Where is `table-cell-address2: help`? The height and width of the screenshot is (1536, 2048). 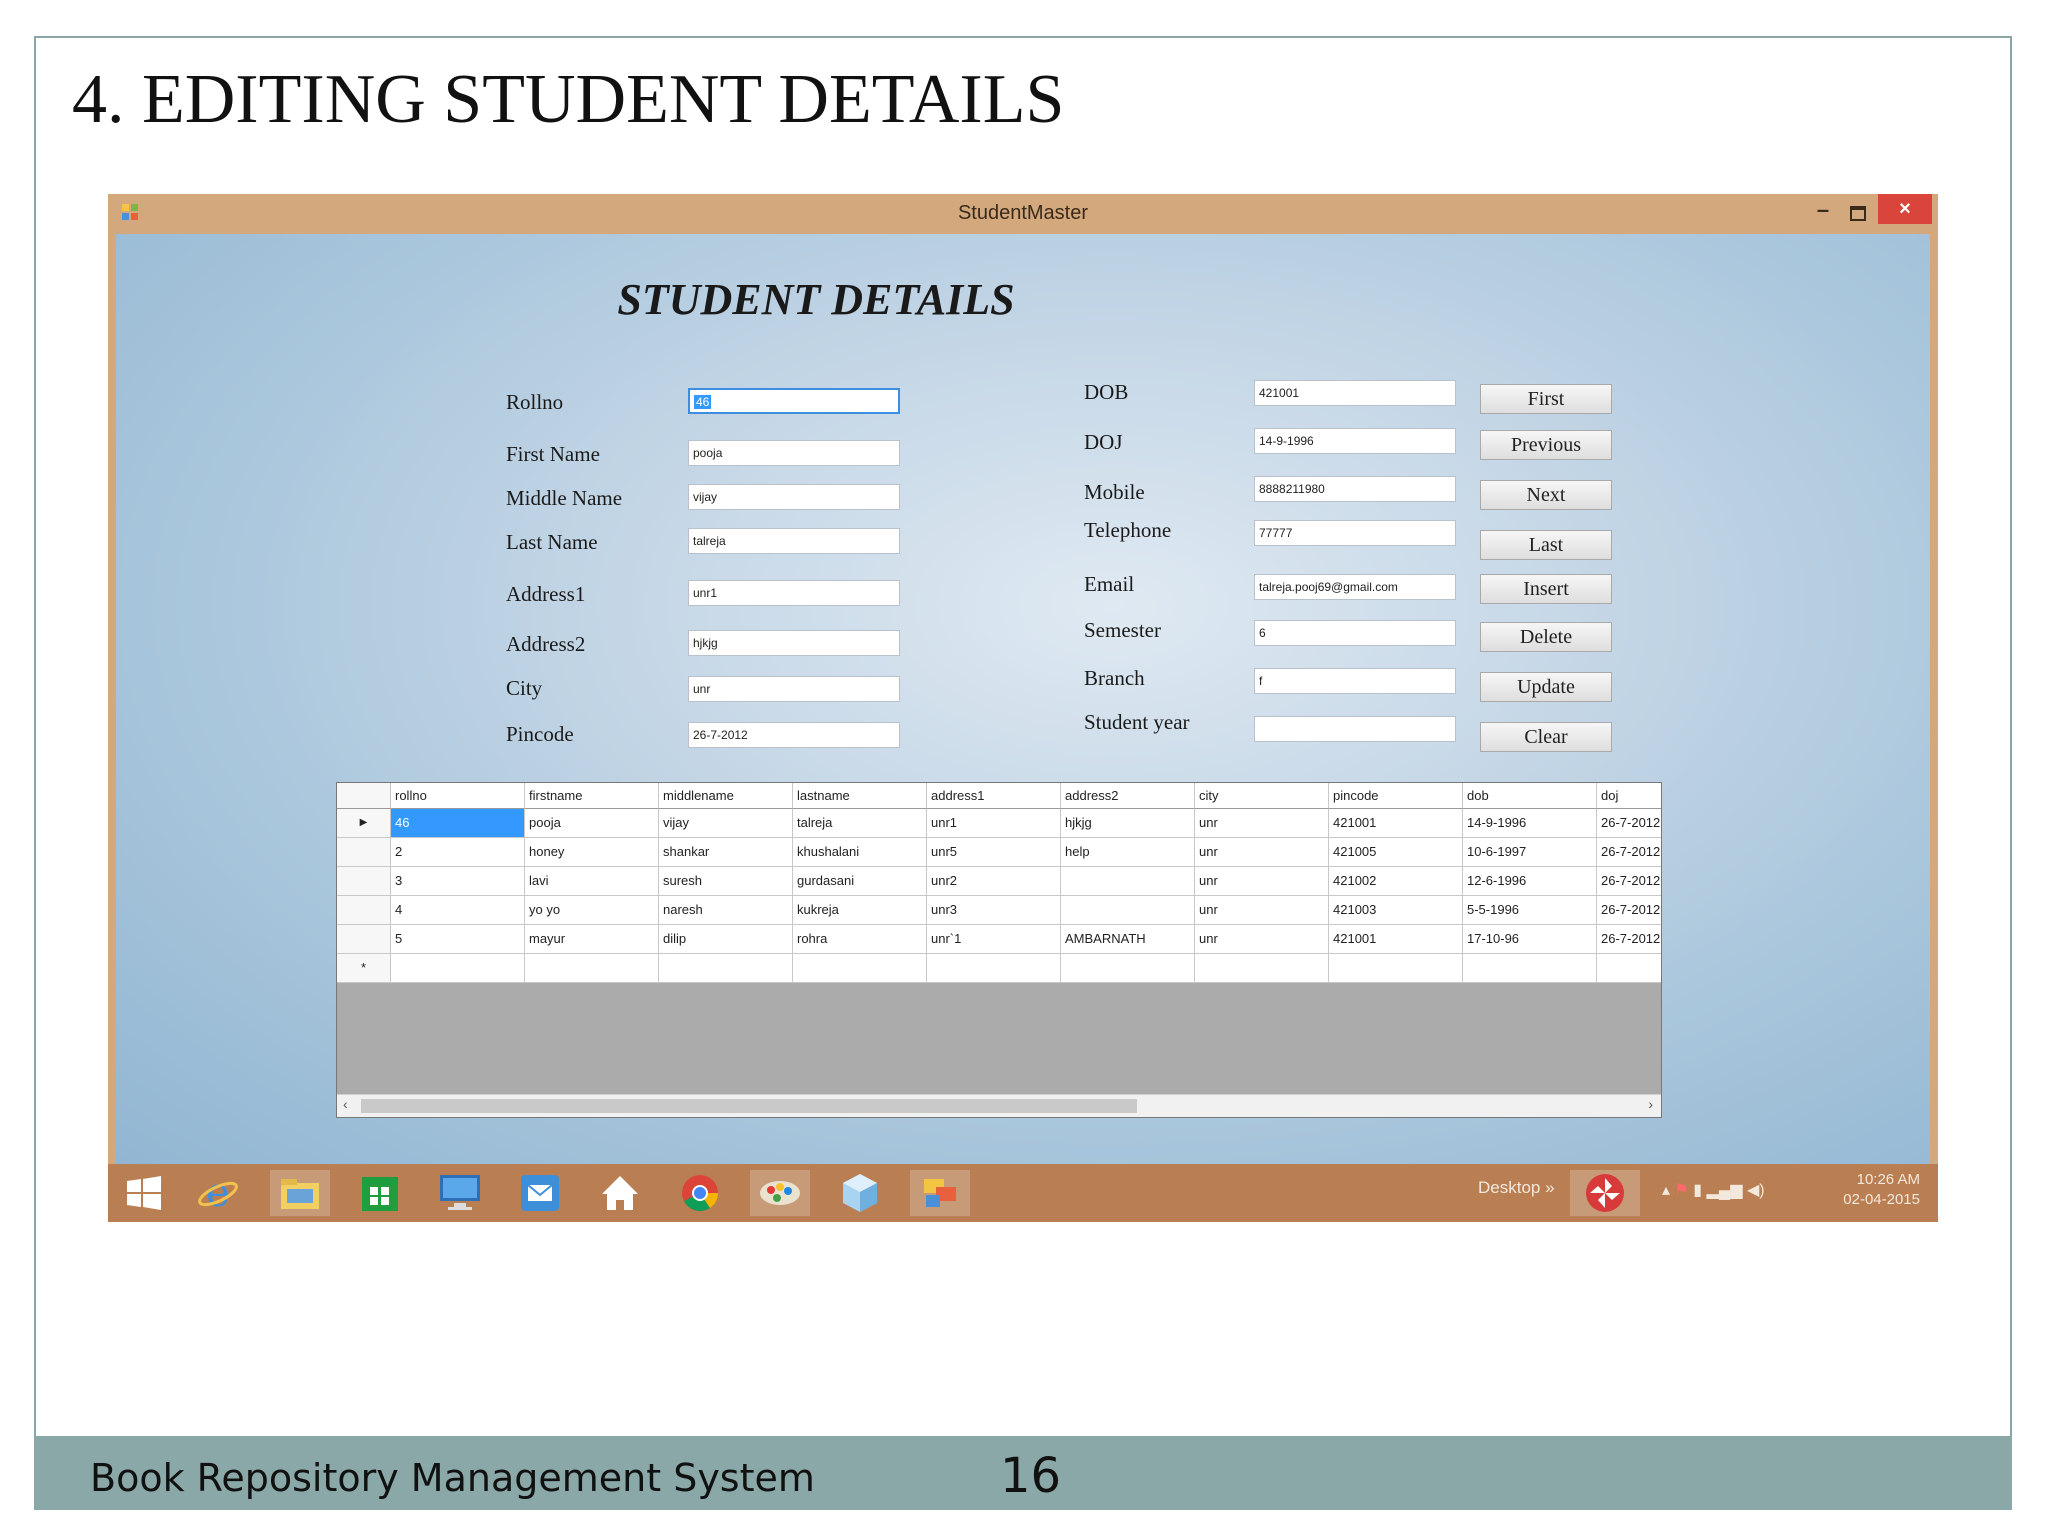 table-cell-address2: help is located at coordinates (1128, 852).